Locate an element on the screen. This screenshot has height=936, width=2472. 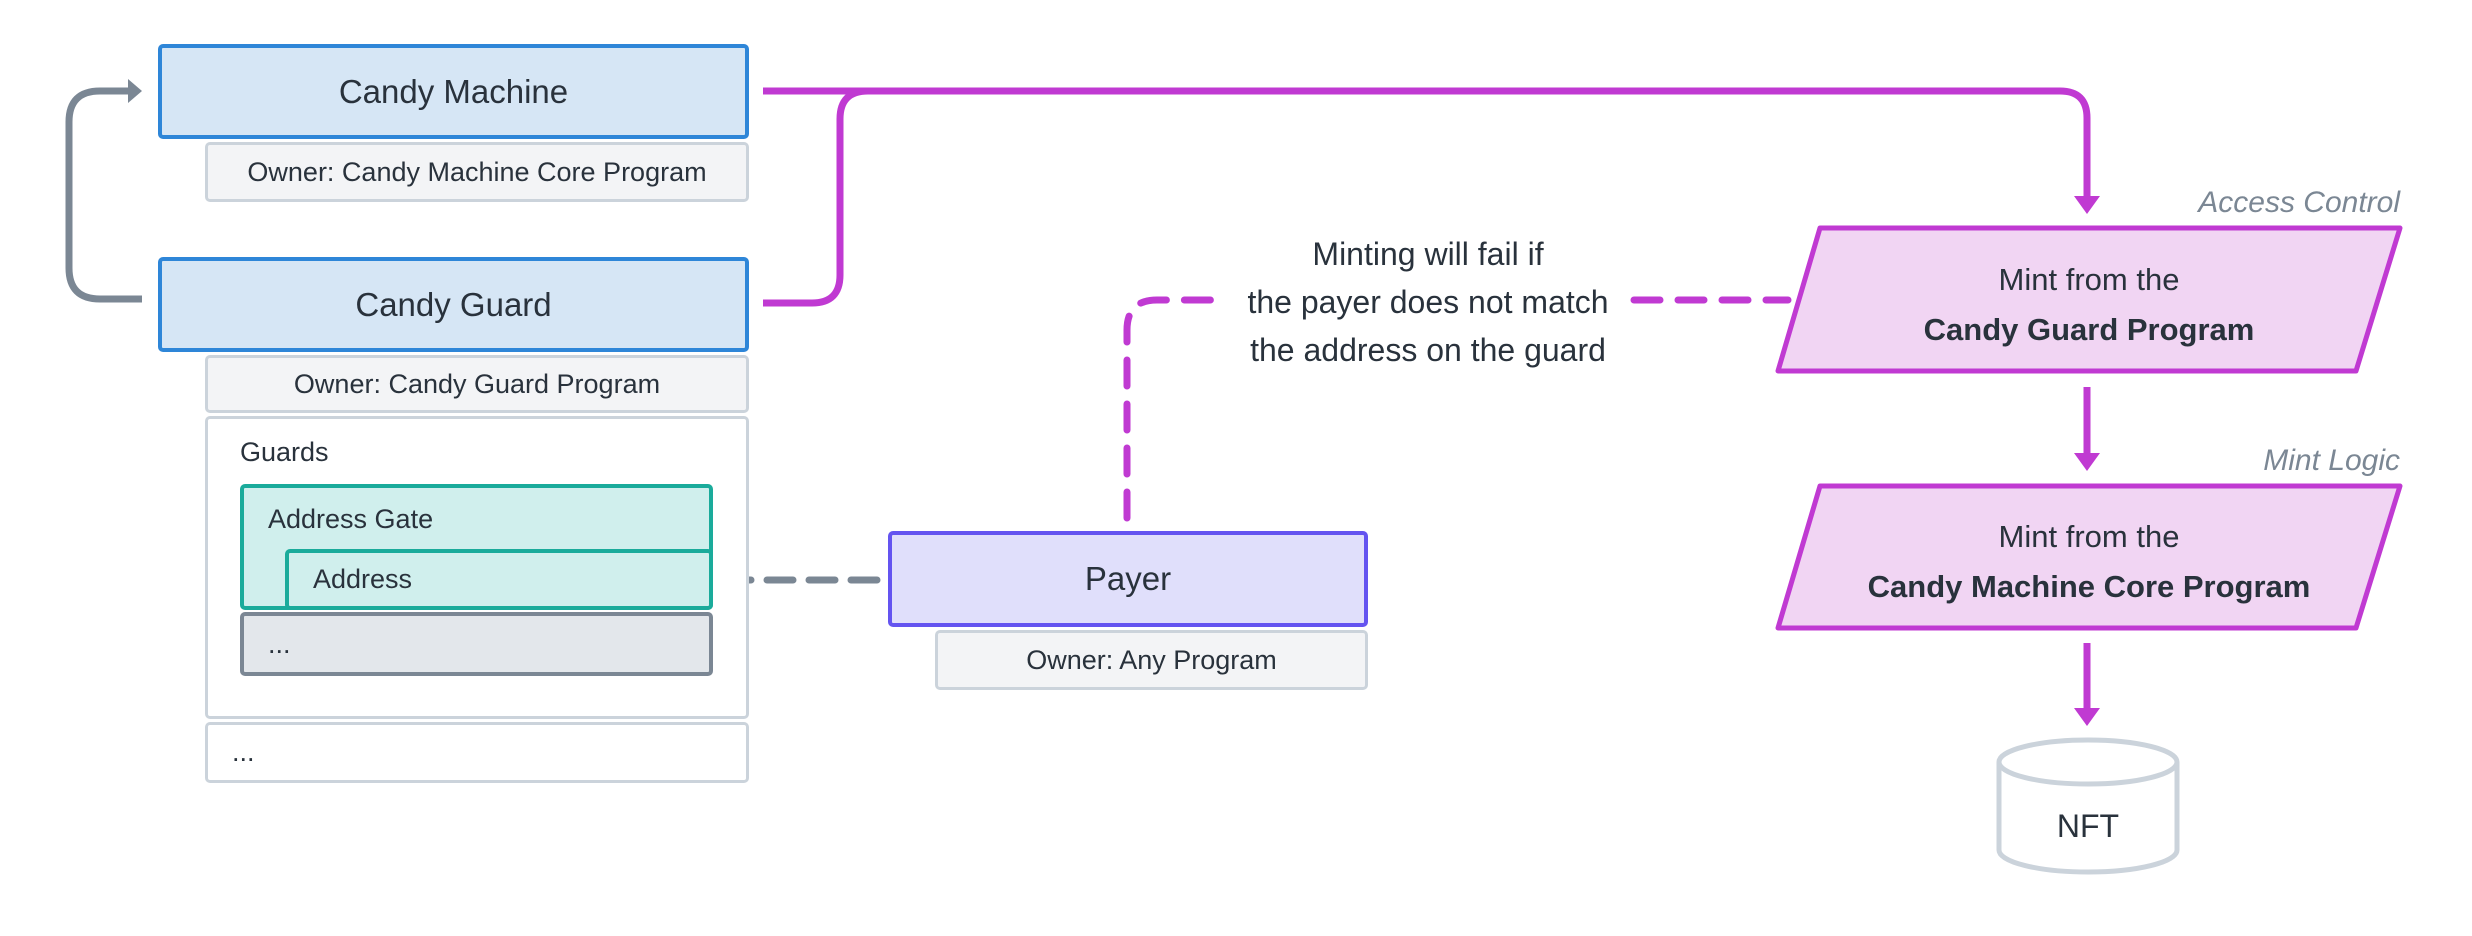
candy-machine-account: Candy Machine is located at coordinates (453, 91).